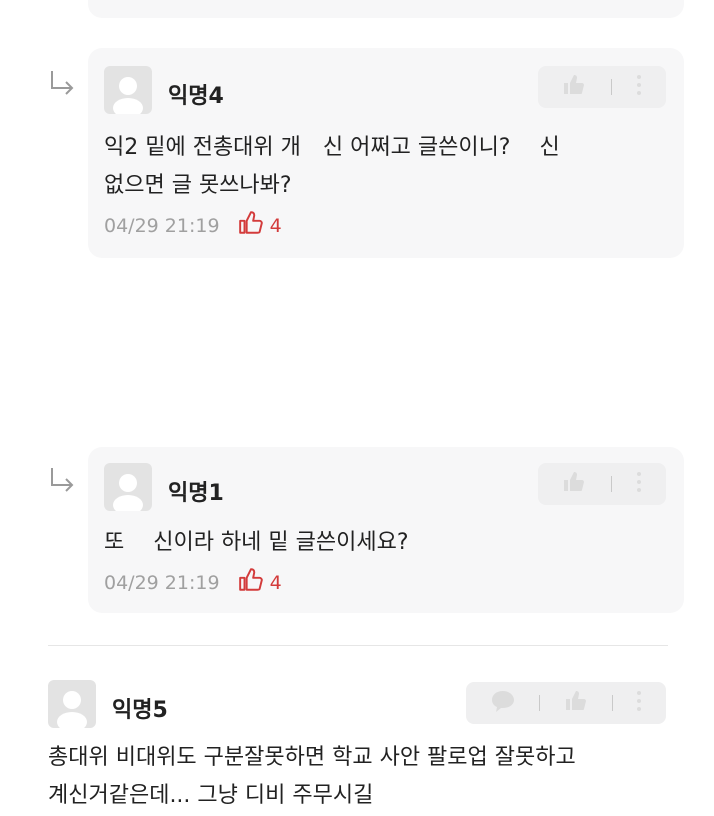 Image resolution: width=714 pixels, height=816 pixels. What do you see at coordinates (196, 96) in the screenshot?
I see `author-name: 익명4` at bounding box center [196, 96].